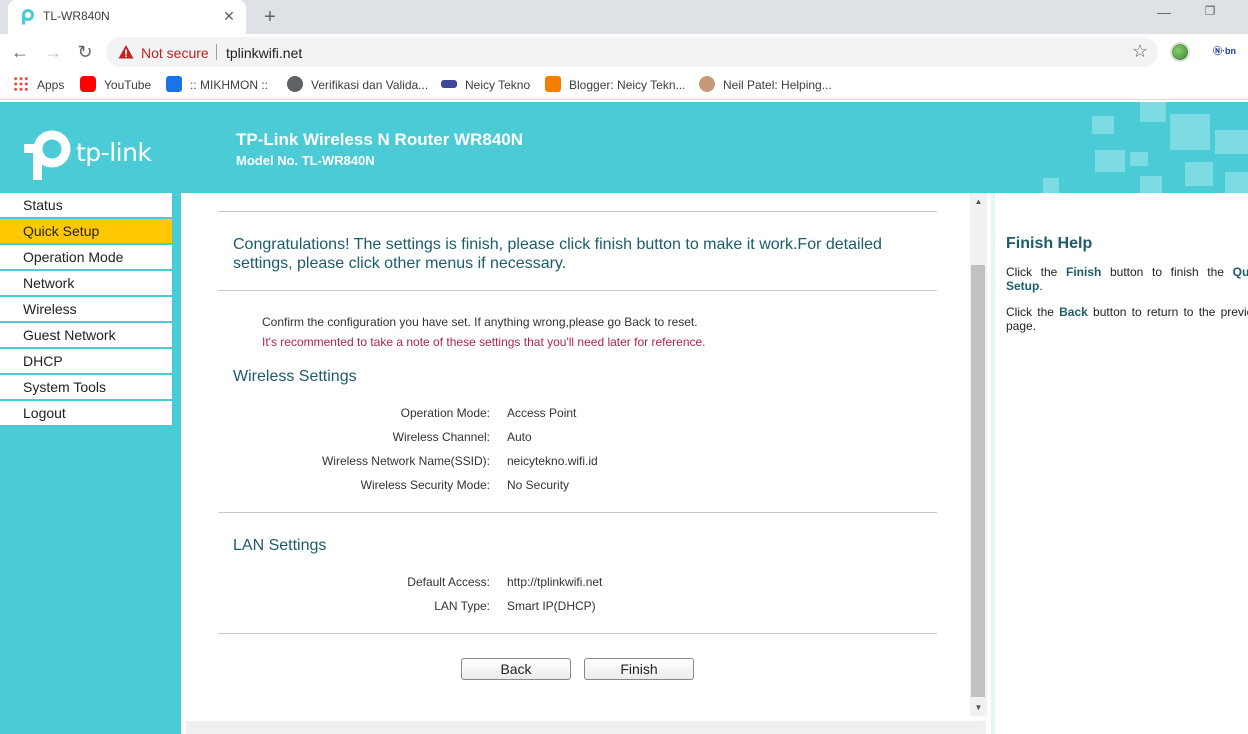 The height and width of the screenshot is (734, 1248). What do you see at coordinates (448, 582) in the screenshot?
I see `default-access-label: Default Access:` at bounding box center [448, 582].